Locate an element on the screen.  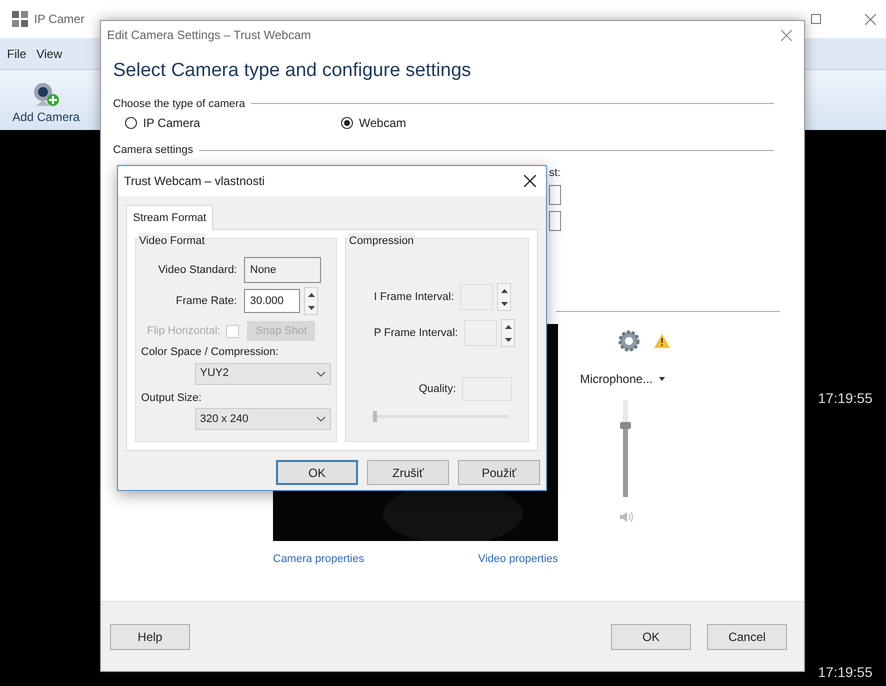
maximize-icon is located at coordinates (816, 19).